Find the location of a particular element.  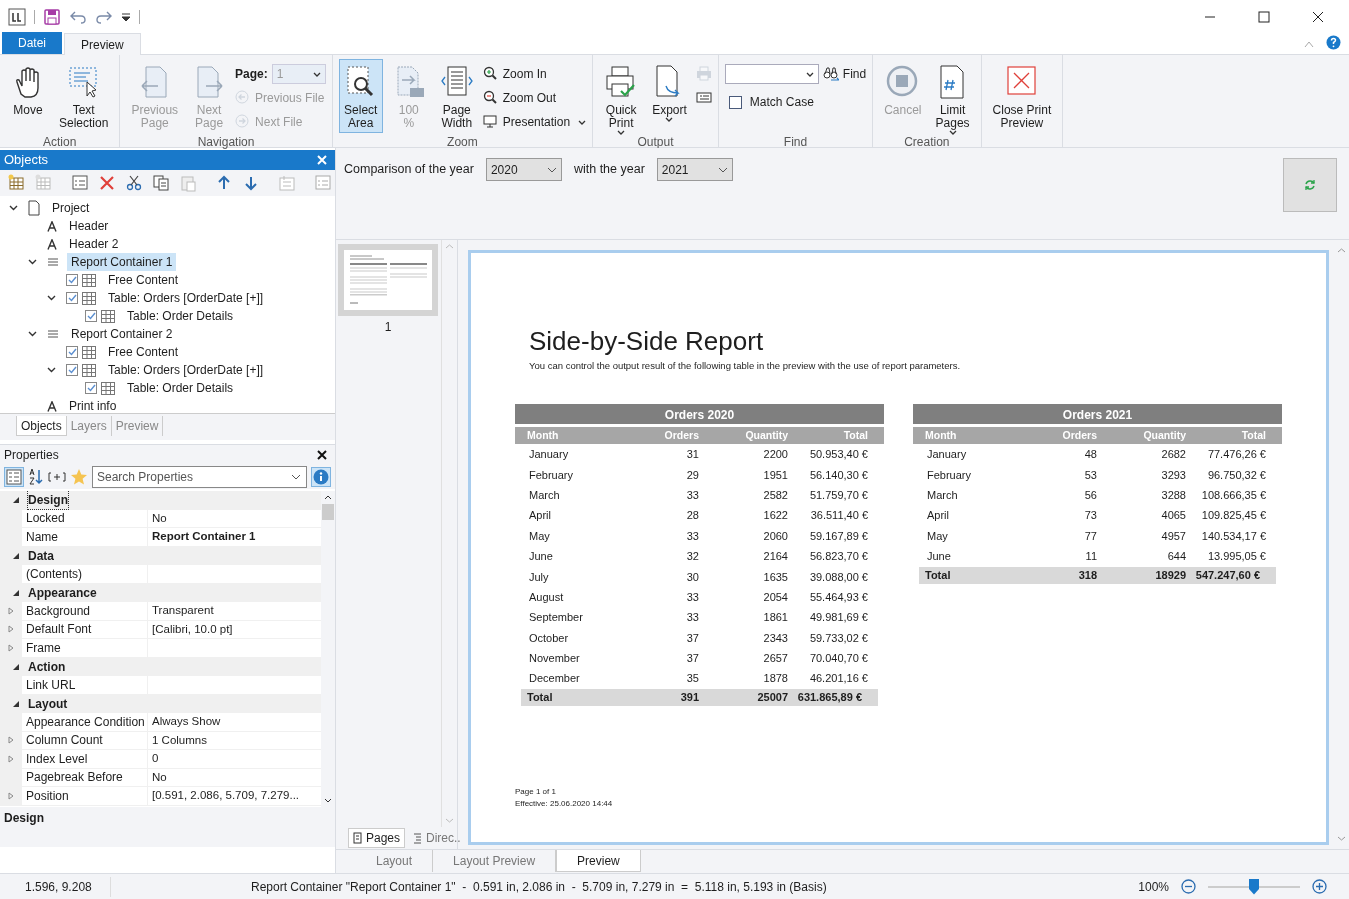

minus-circle-icon is located at coordinates (1188, 886).